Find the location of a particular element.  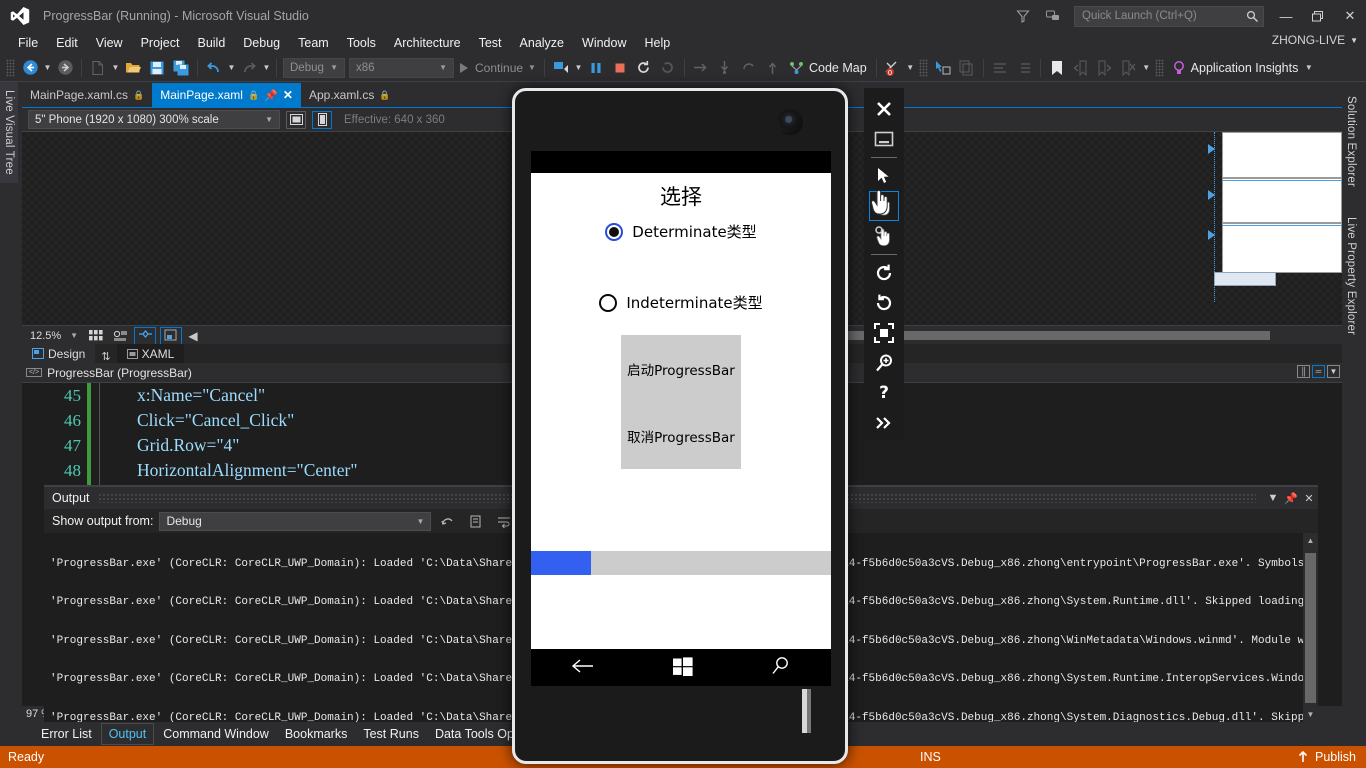

restart-alt-icon is located at coordinates (668, 68).